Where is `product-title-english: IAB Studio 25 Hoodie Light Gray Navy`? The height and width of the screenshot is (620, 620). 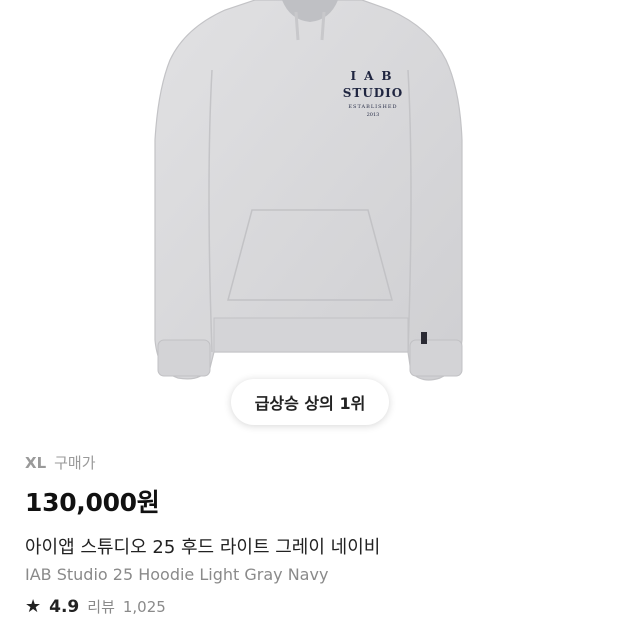 product-title-english: IAB Studio 25 Hoodie Light Gray Navy is located at coordinates (310, 574).